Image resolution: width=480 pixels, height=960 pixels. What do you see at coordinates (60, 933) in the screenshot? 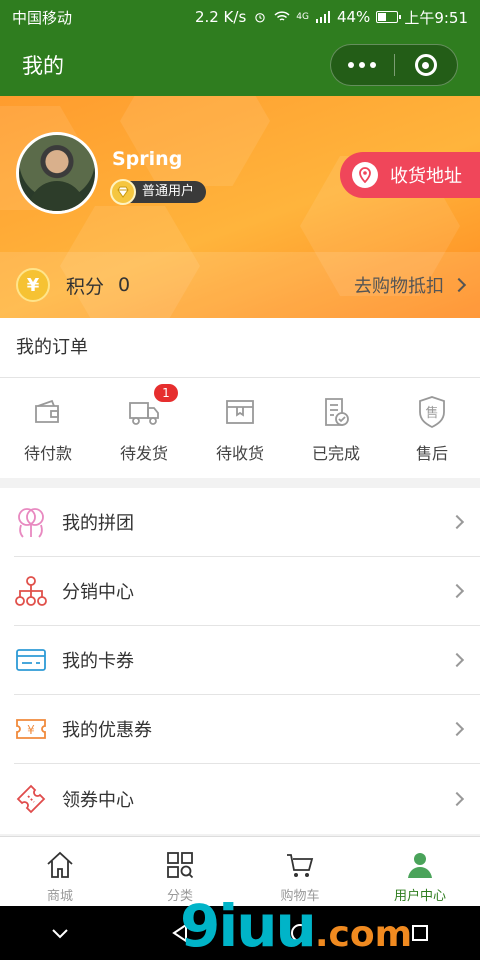
I see `chevron-down-icon` at bounding box center [60, 933].